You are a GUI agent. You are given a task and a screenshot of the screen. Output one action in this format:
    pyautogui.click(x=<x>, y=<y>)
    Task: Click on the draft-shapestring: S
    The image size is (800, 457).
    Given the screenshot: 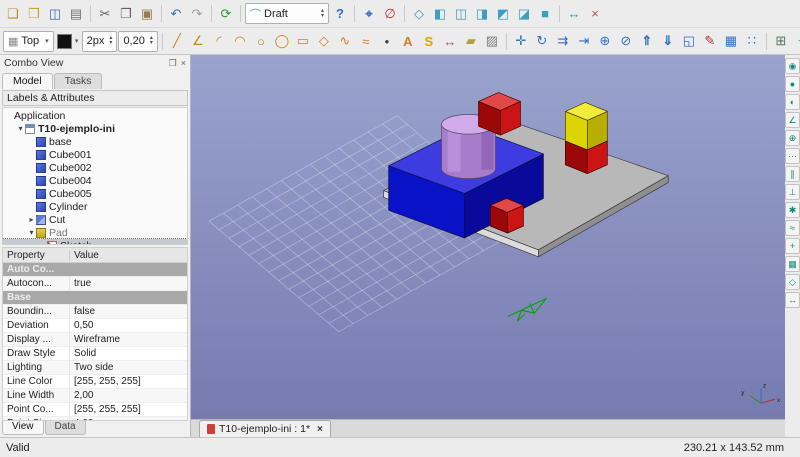 What is the action you would take?
    pyautogui.click(x=429, y=41)
    